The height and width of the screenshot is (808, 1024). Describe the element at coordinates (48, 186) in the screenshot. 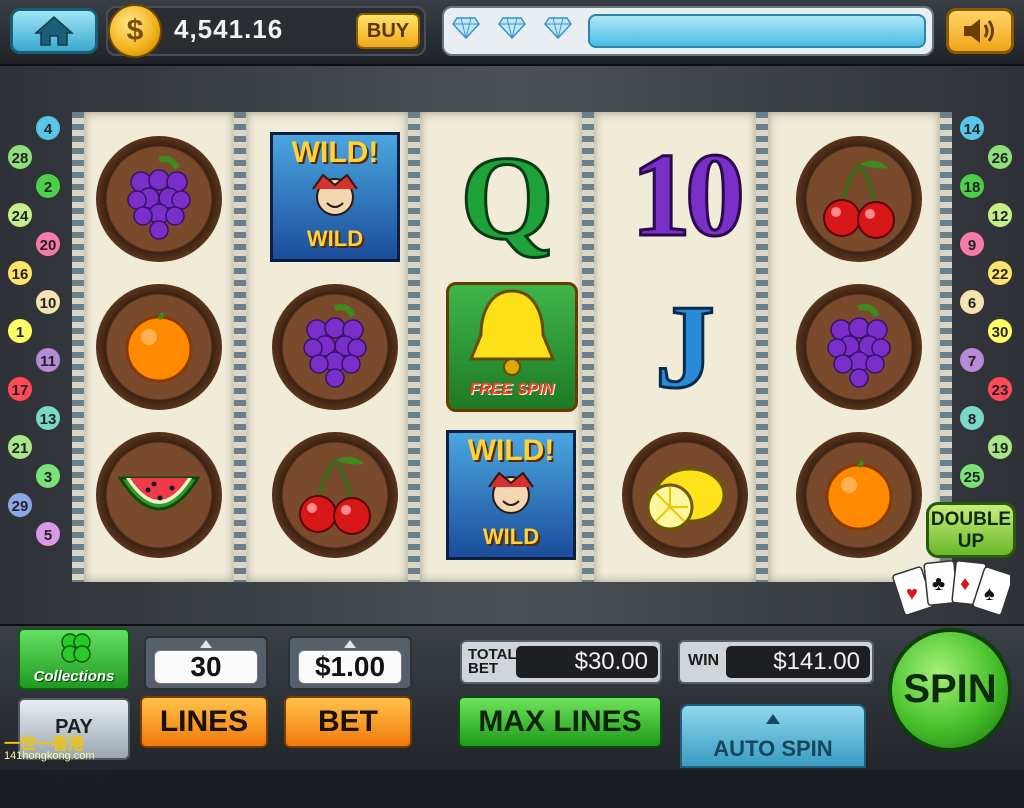

I see `payline-badge: 2` at that location.